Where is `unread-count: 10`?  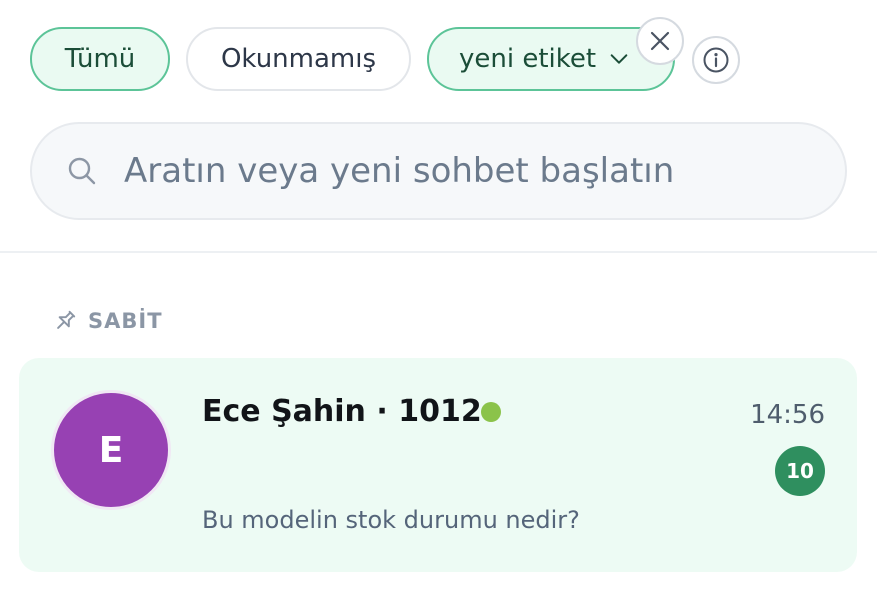 unread-count: 10 is located at coordinates (800, 471).